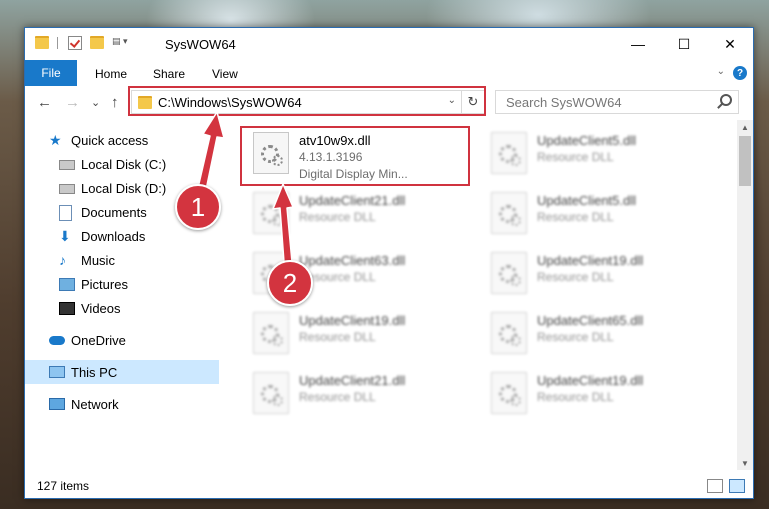 The width and height of the screenshot is (769, 509). I want to click on scroll-up-icon: ▲, so click(745, 127).